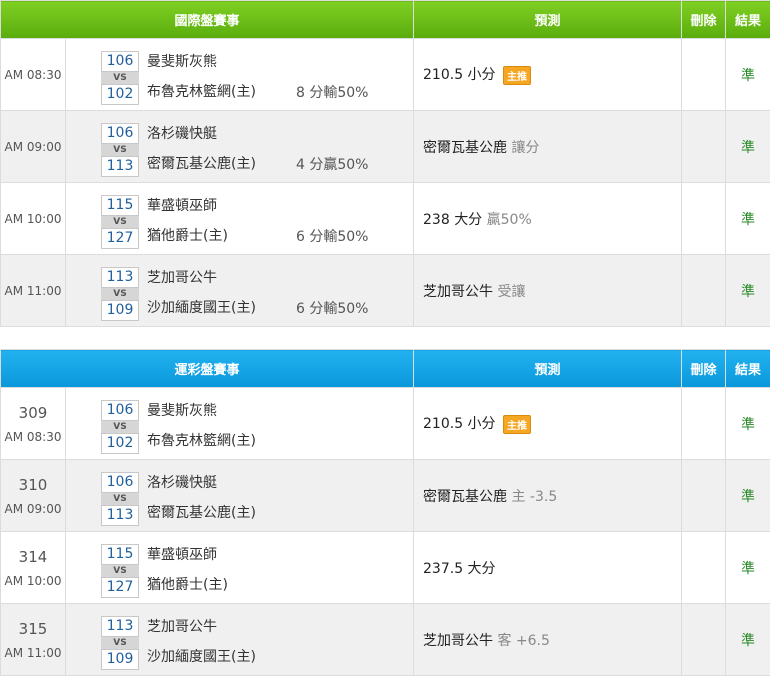 The image size is (770, 678). Describe the element at coordinates (548, 19) in the screenshot. I see `intl-pred-header: 預測` at that location.